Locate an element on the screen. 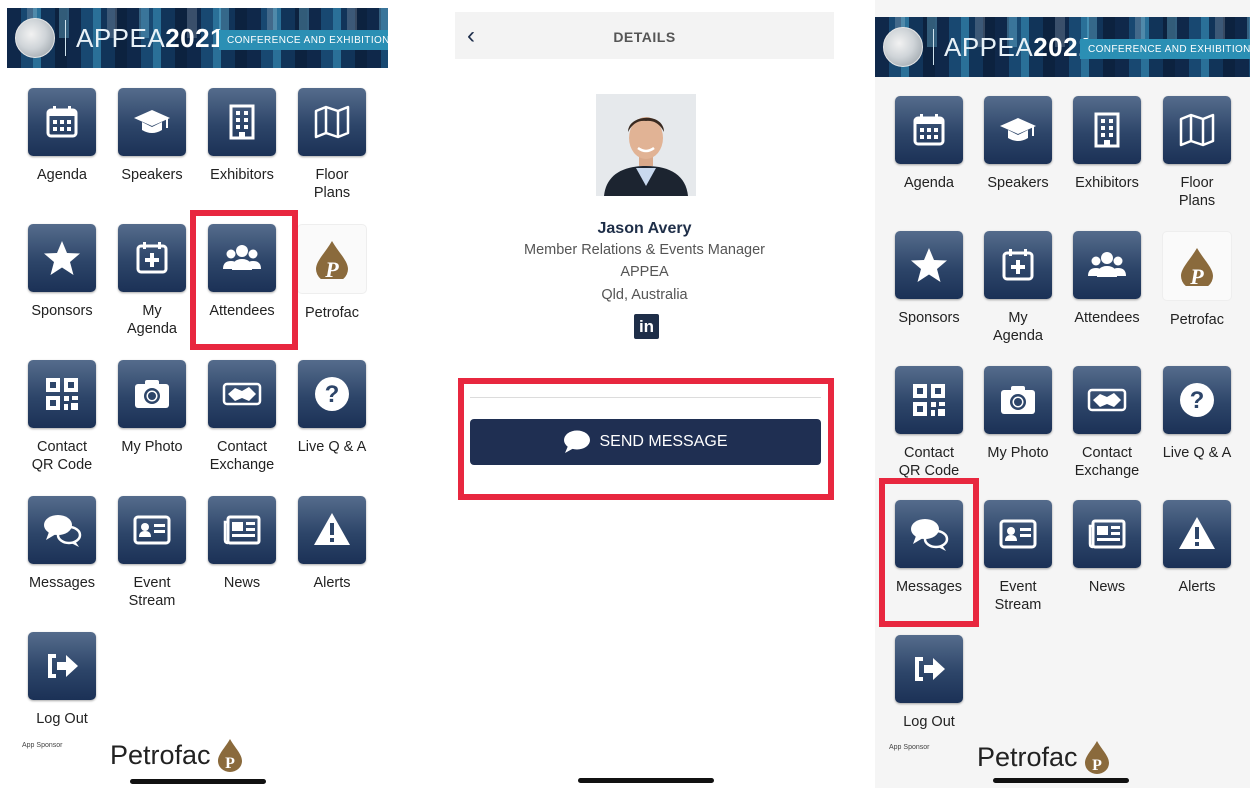  menu-tile-petrofac-logo-right: P Petrofac is located at coordinates (1197, 280).